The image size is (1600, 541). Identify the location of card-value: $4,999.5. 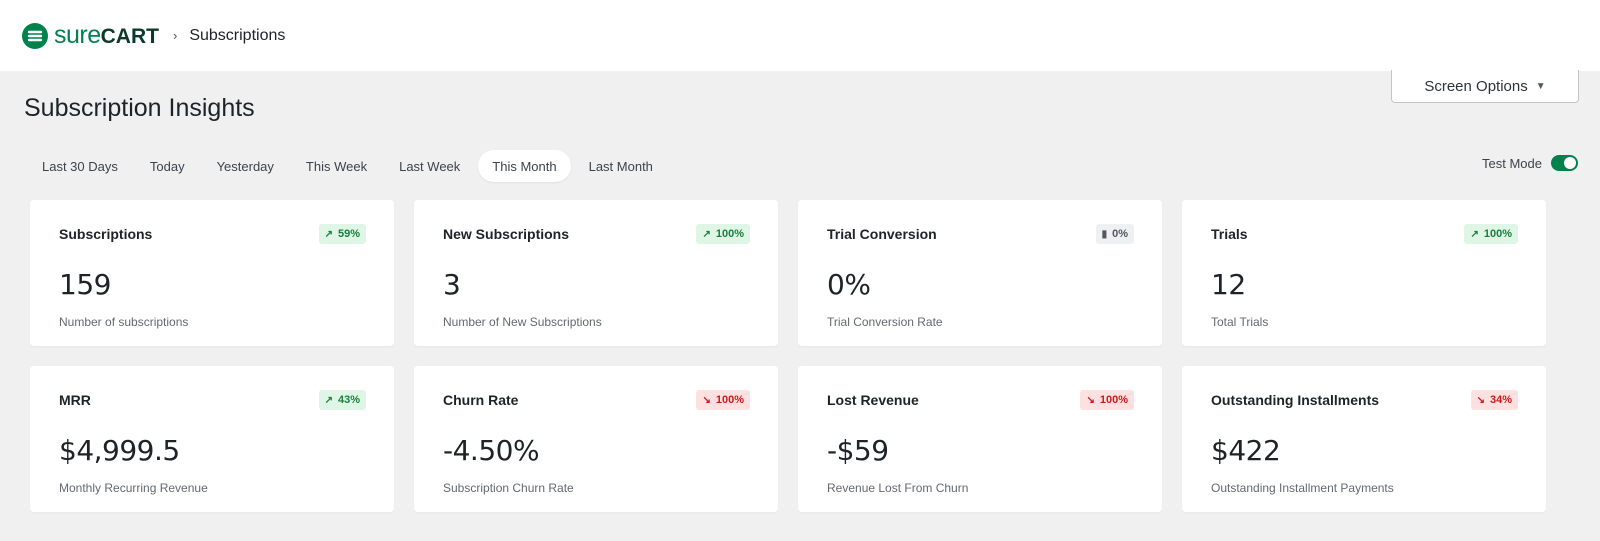
(119, 450).